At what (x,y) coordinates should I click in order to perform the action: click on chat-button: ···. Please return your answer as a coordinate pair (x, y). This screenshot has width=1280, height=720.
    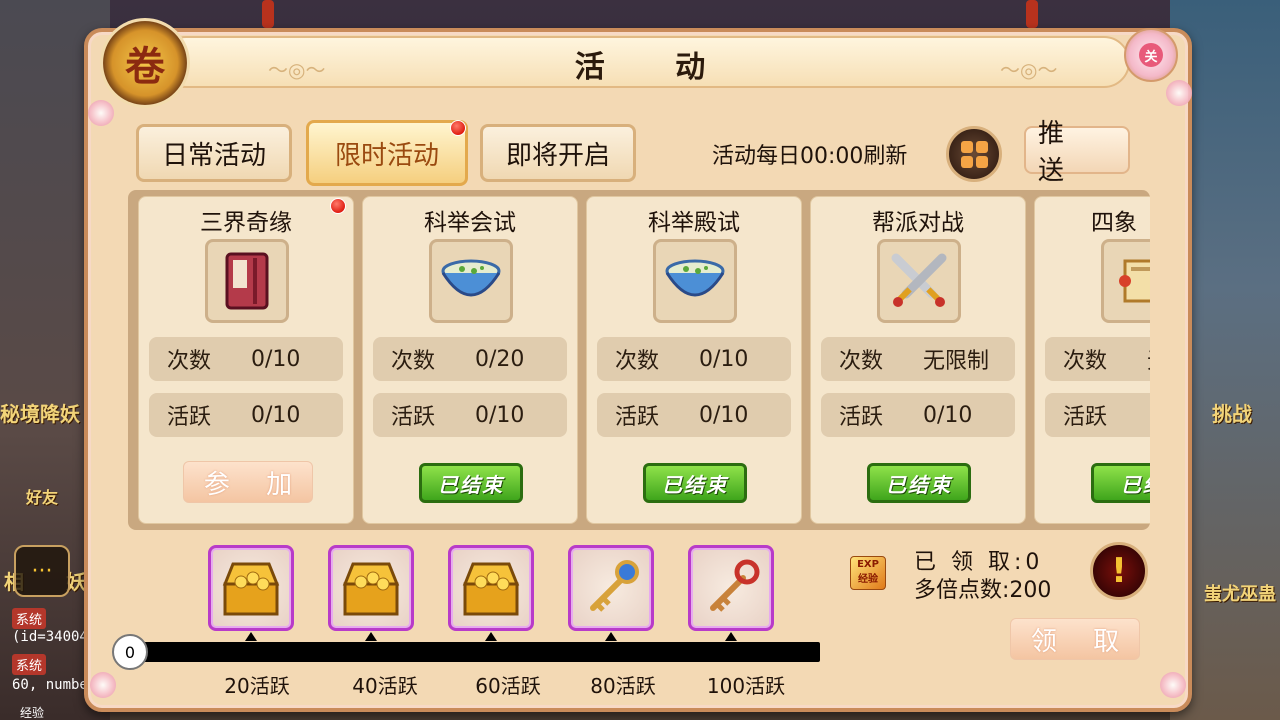
    Looking at the image, I should click on (42, 571).